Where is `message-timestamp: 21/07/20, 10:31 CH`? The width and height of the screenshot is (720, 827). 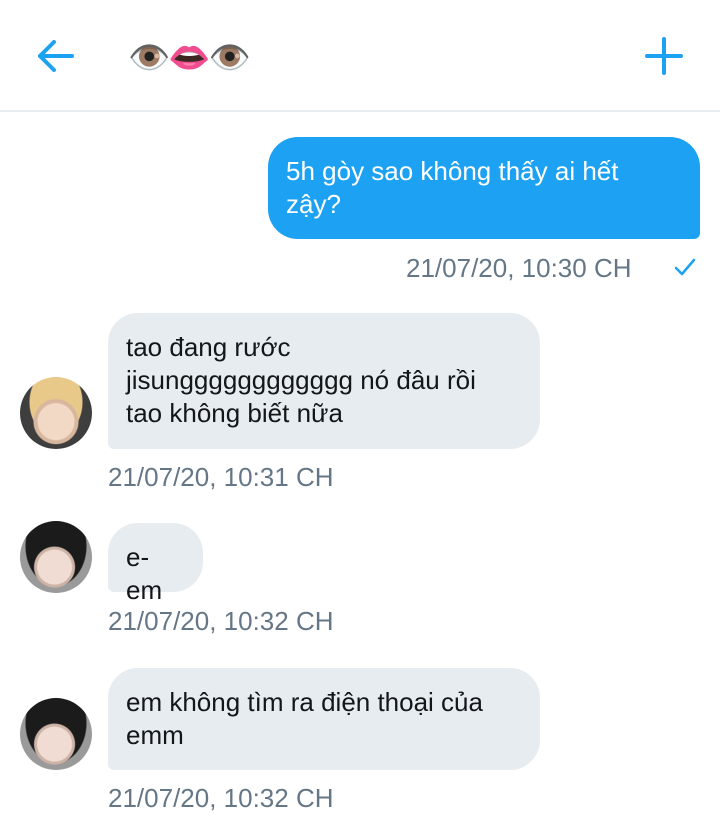
message-timestamp: 21/07/20, 10:31 CH is located at coordinates (221, 477).